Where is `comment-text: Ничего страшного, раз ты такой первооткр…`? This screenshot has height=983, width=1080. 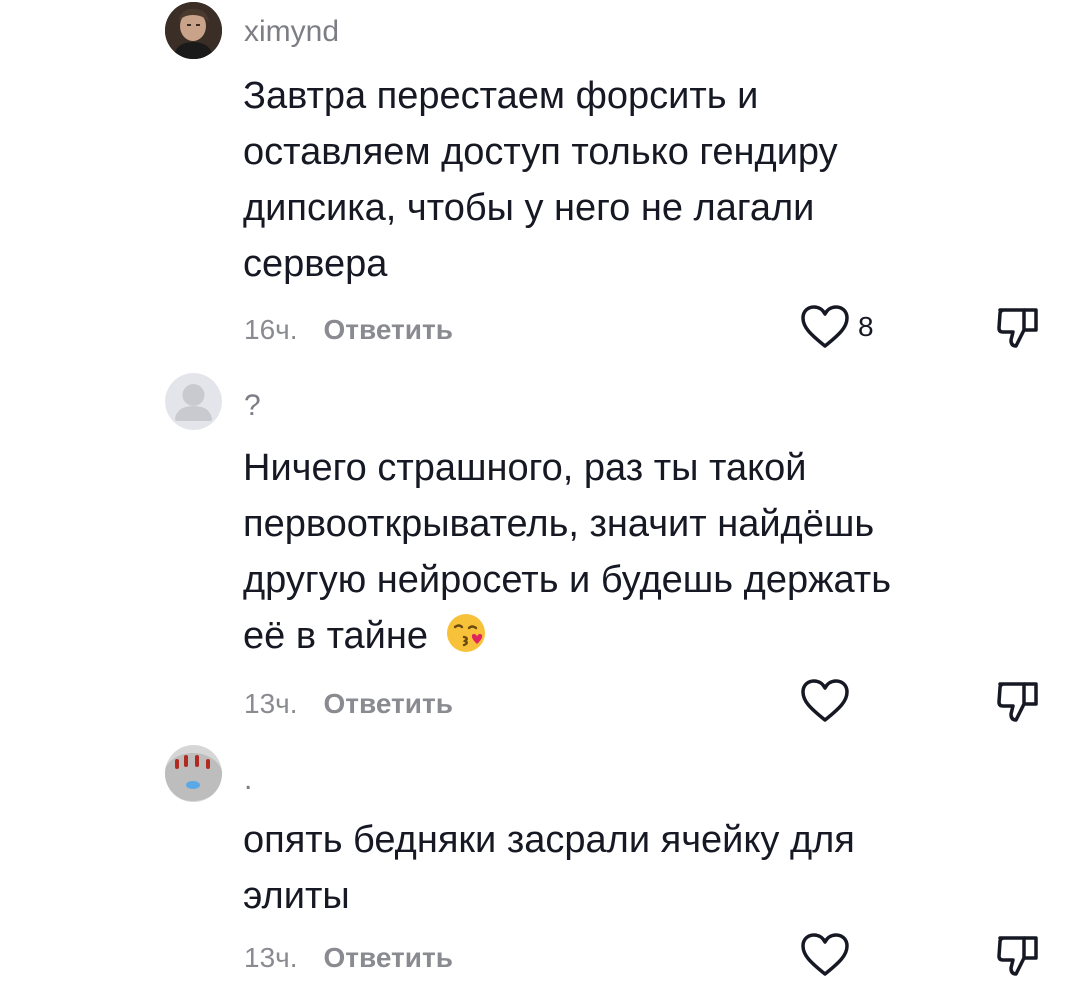 comment-text: Ничего страшного, раз ты такой первооткр… is located at coordinates (593, 552).